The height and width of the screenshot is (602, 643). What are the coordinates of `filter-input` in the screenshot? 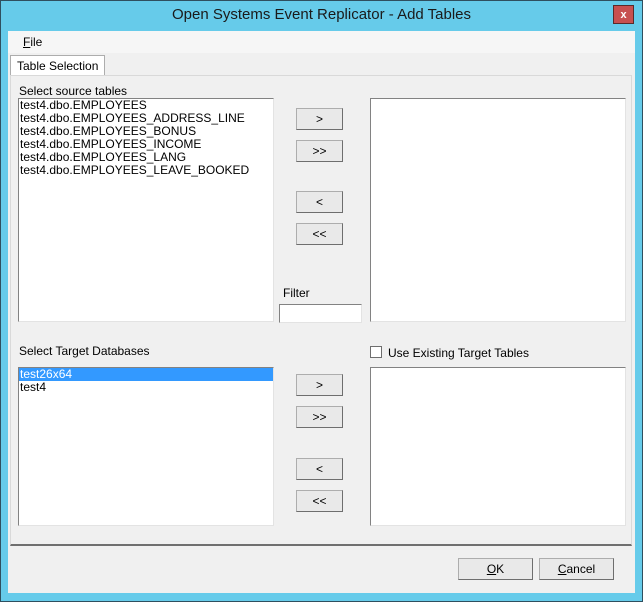 It's located at (320, 313).